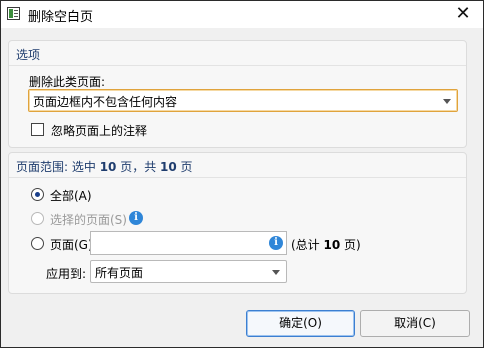 The height and width of the screenshot is (348, 484). Describe the element at coordinates (119, 273) in the screenshot. I see `apply-to-value: 所有页面` at that location.